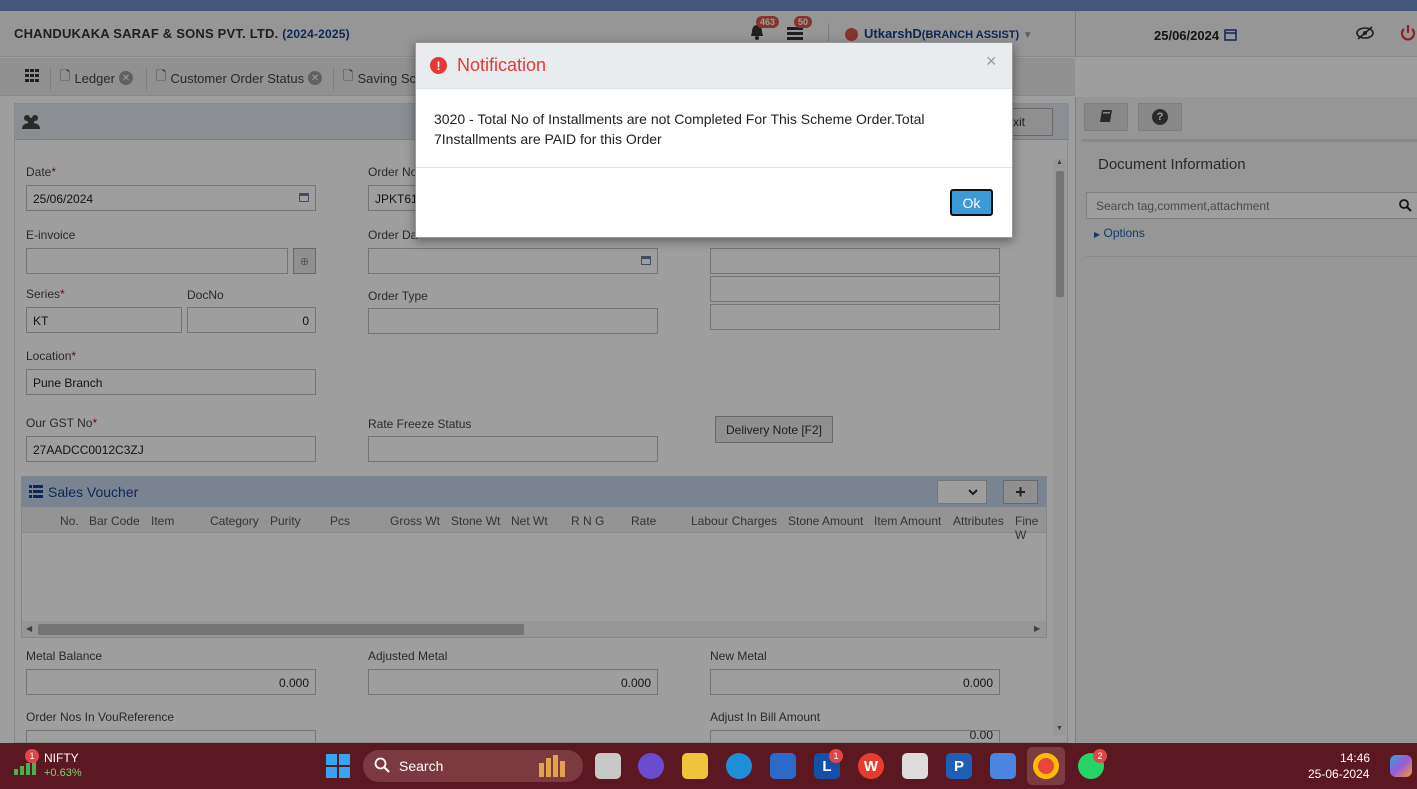  What do you see at coordinates (739, 766) in the screenshot?
I see `edge-icon` at bounding box center [739, 766].